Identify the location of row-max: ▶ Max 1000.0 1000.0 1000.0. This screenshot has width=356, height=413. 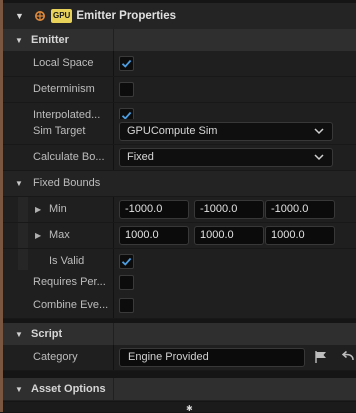
(179, 236).